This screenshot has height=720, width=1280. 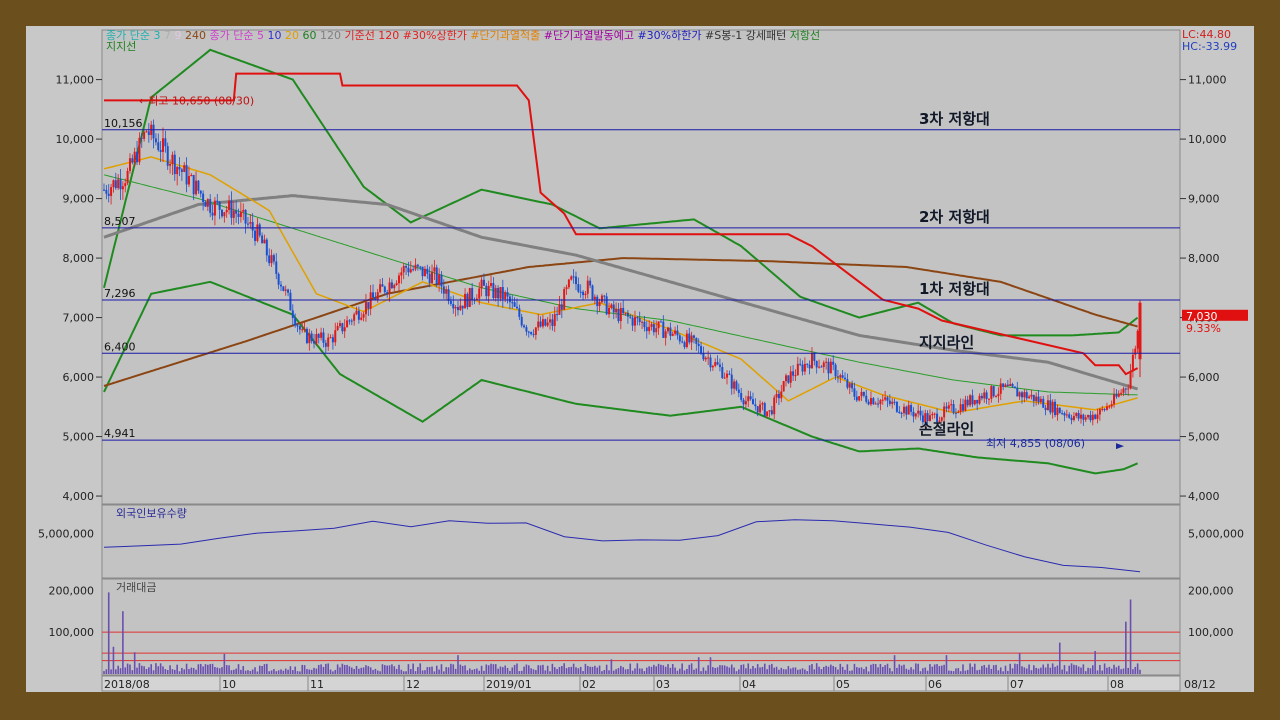 I want to click on volume-tick-right: 100,000, so click(x=1211, y=632).